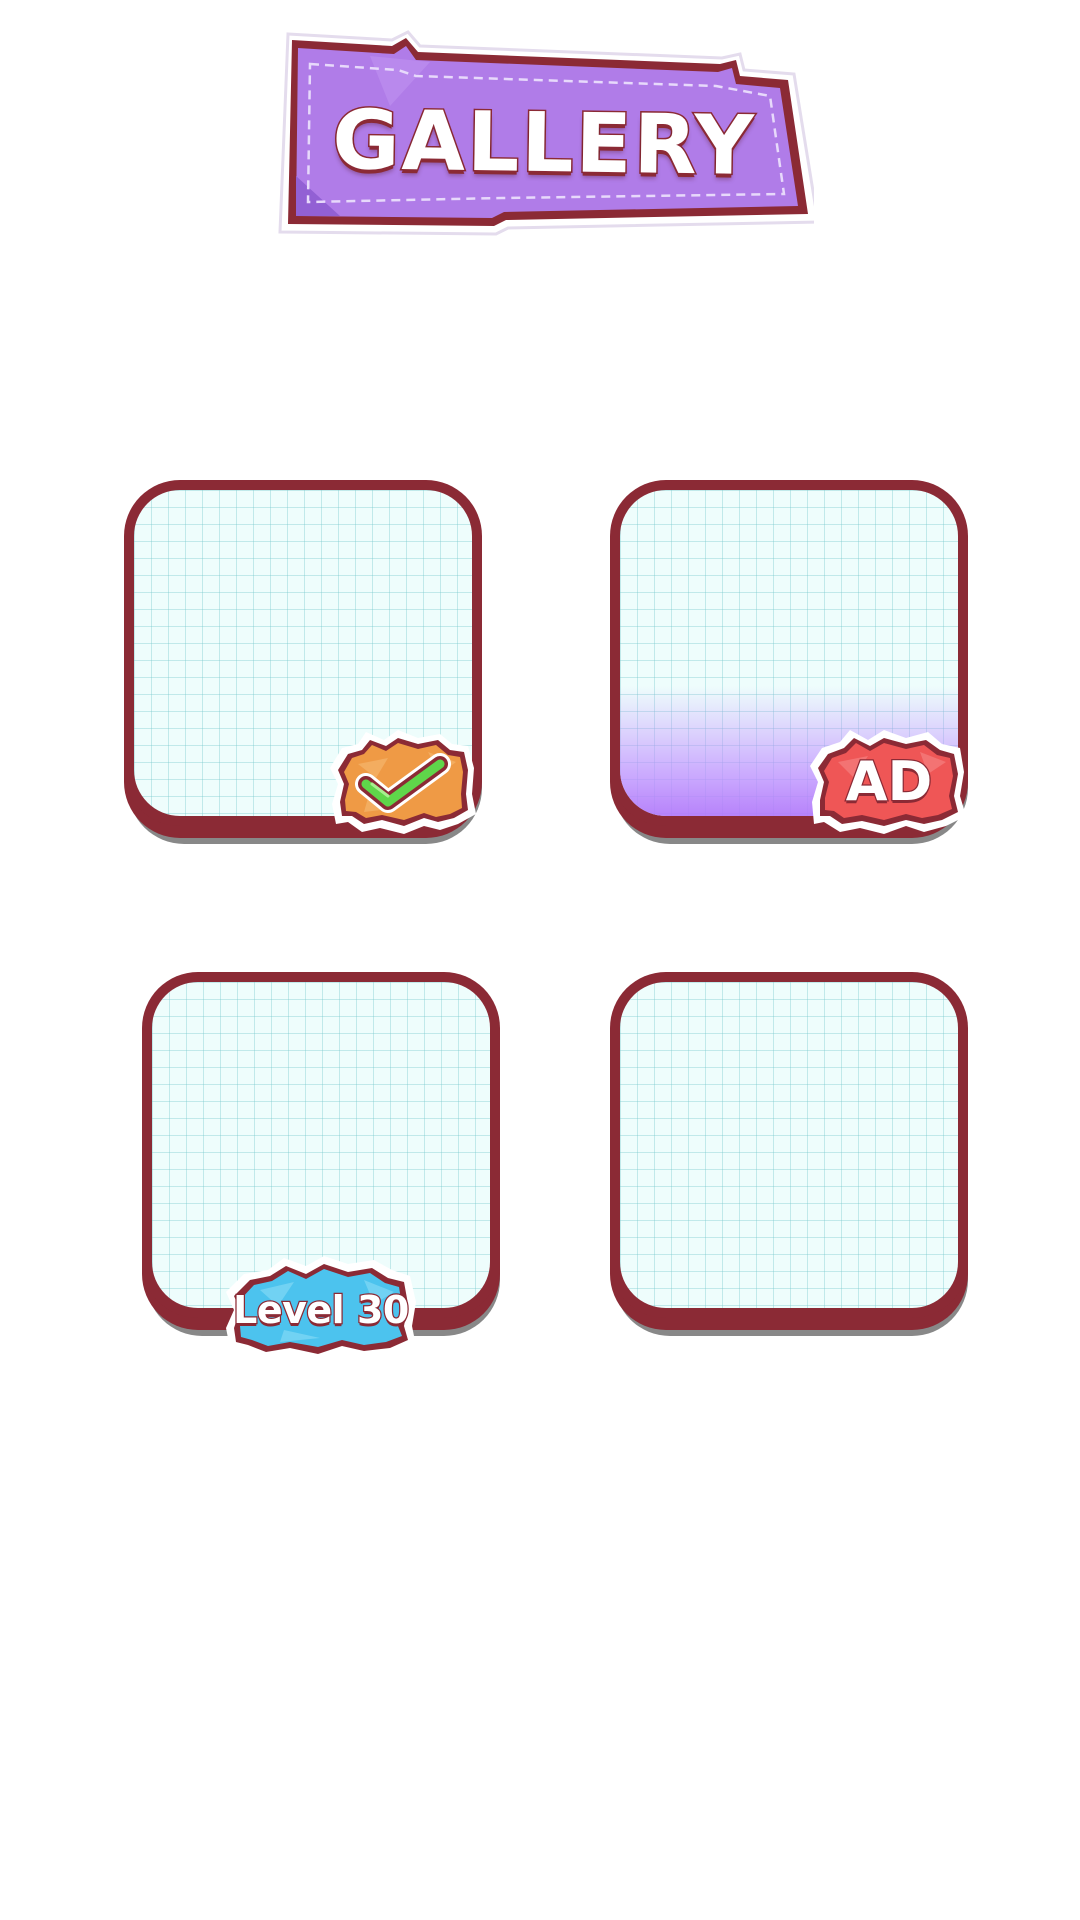 Image resolution: width=1080 pixels, height=1920 pixels. Describe the element at coordinates (789, 662) in the screenshot. I see `gallery-card-2: AD` at that location.